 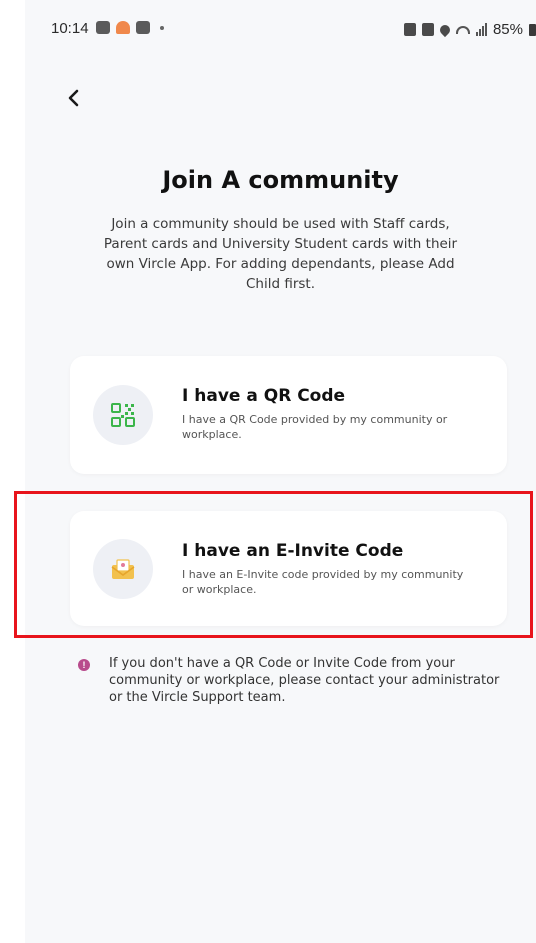 I want to click on qr-code-icon, so click(x=123, y=415).